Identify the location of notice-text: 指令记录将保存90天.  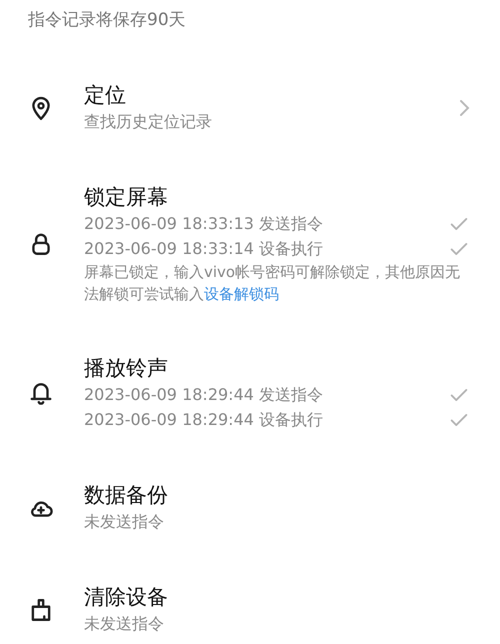
(107, 20).